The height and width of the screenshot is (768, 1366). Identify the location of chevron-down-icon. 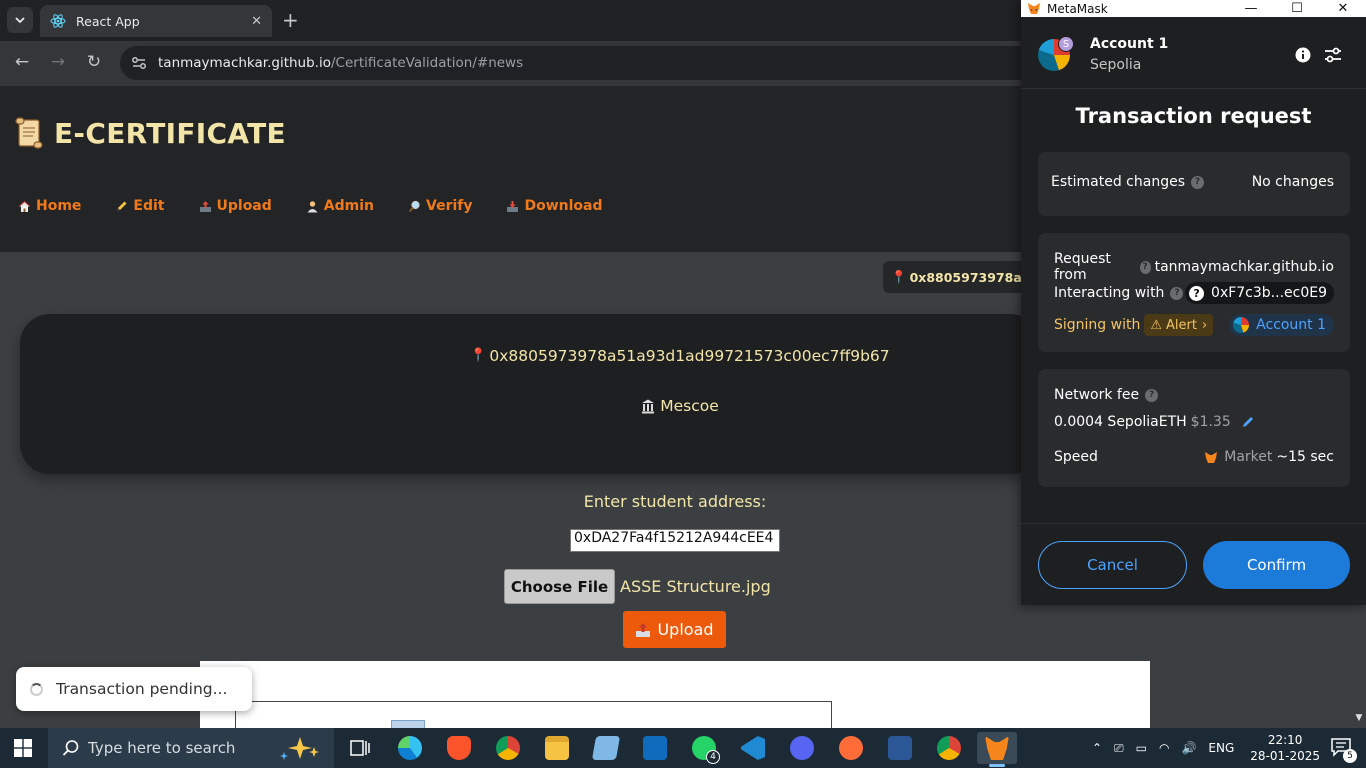
(20, 20).